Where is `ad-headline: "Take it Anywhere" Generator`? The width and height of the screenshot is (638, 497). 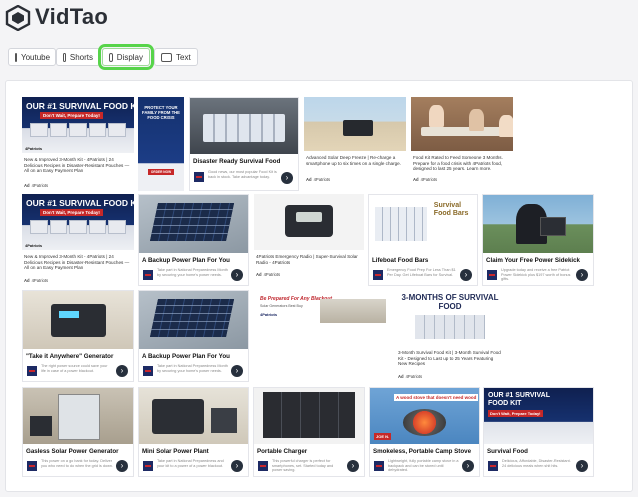
ad-headline: "Take it Anywhere" Generator is located at coordinates (70, 356).